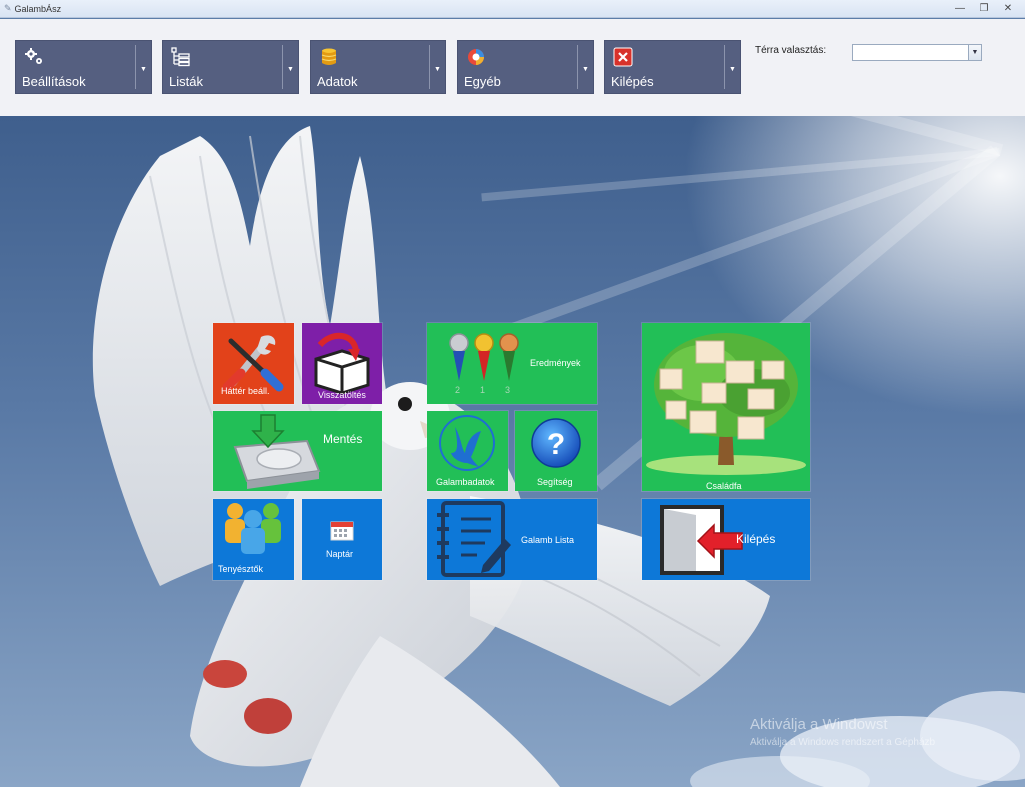  What do you see at coordinates (38, 8) in the screenshot?
I see `window-title: GalambÁsz` at bounding box center [38, 8].